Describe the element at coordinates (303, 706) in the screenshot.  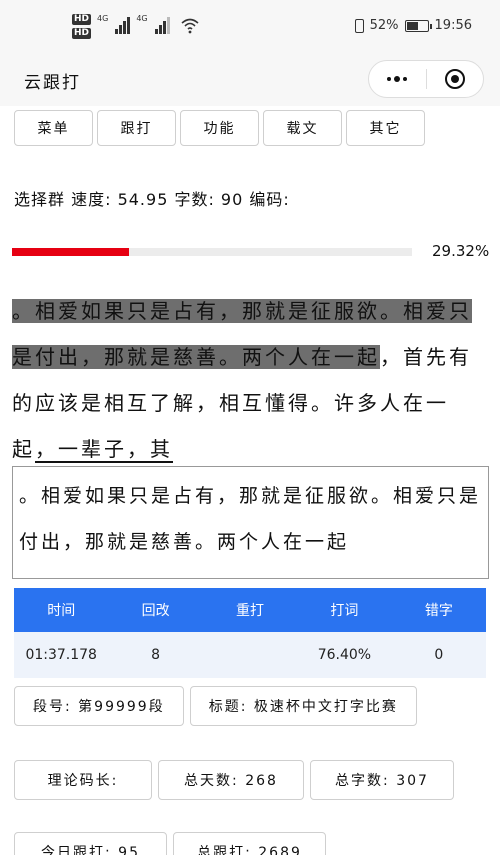
I see `title-button: 标题: 极速杯中文打字比赛` at that location.